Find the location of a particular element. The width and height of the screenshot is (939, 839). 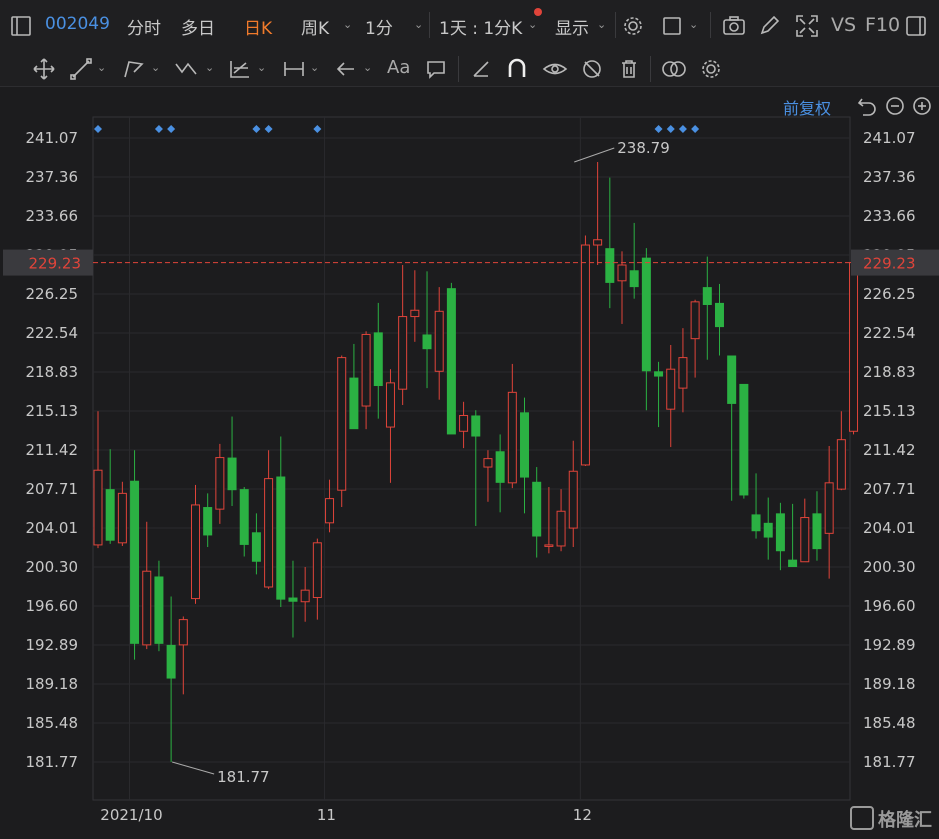

current-price-label-right: 229.23 is located at coordinates (889, 264).